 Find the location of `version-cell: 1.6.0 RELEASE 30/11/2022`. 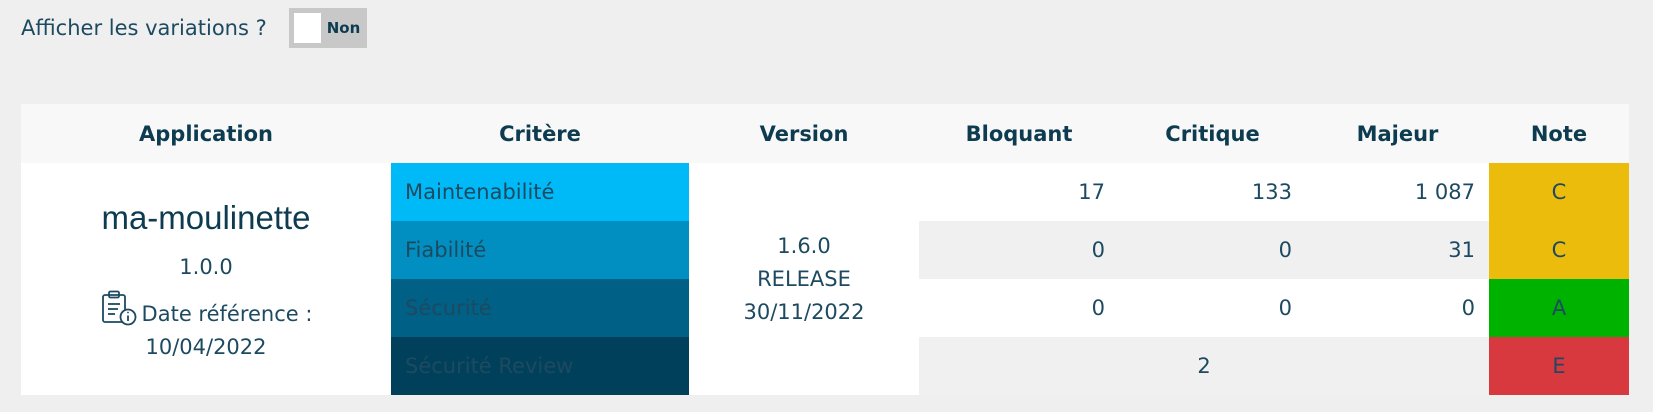

version-cell: 1.6.0 RELEASE 30/11/2022 is located at coordinates (804, 279).